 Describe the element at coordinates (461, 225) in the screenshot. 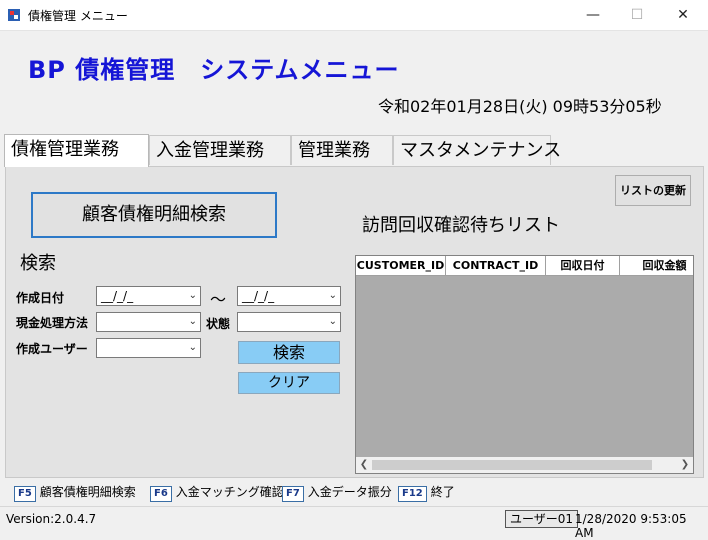

I see `list-title: 訪問回収確認待ちリスト` at that location.